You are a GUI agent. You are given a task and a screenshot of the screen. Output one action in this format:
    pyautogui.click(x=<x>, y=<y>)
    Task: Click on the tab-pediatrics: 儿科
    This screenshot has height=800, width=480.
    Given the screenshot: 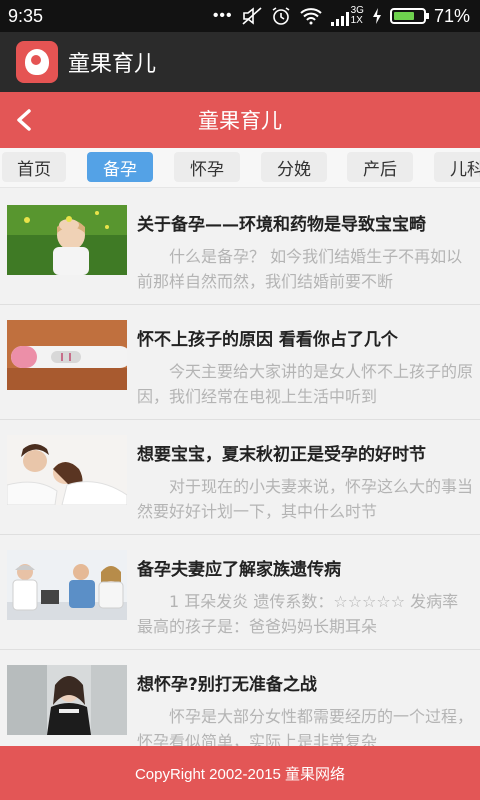 What is the action you would take?
    pyautogui.click(x=457, y=167)
    